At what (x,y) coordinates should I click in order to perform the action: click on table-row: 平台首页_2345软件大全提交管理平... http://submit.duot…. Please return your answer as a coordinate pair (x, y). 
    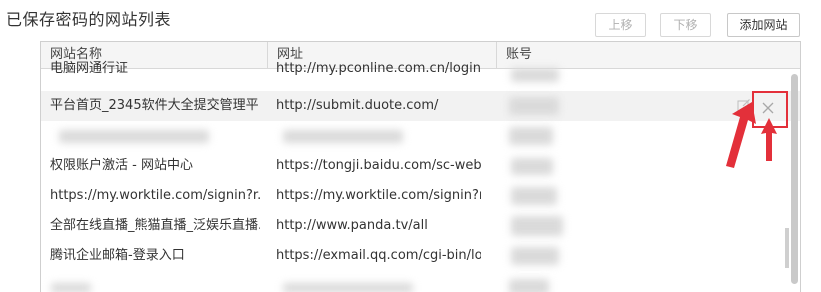
    Looking at the image, I should click on (420, 106).